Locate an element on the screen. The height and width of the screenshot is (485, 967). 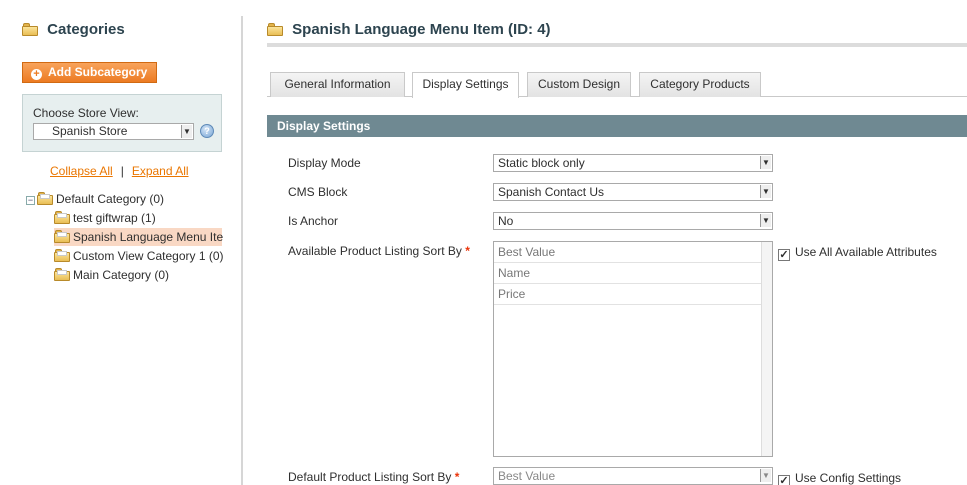
sort-by-label-text: Available Product Listing Sort By is located at coordinates (375, 251).